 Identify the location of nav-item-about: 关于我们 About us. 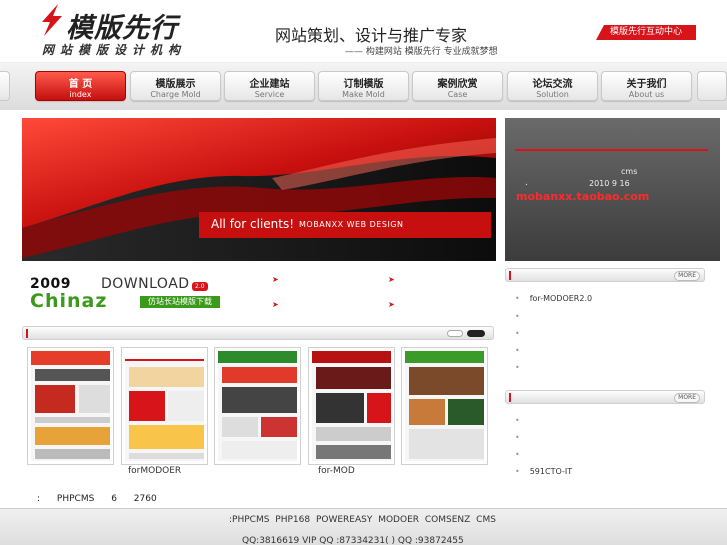
(646, 86).